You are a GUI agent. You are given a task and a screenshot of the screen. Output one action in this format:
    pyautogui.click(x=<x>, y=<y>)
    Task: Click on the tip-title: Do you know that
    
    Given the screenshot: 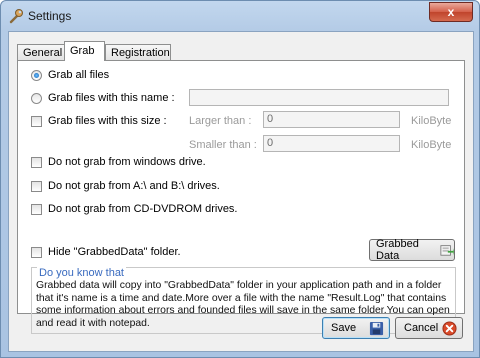 What is the action you would take?
    pyautogui.click(x=81, y=273)
    